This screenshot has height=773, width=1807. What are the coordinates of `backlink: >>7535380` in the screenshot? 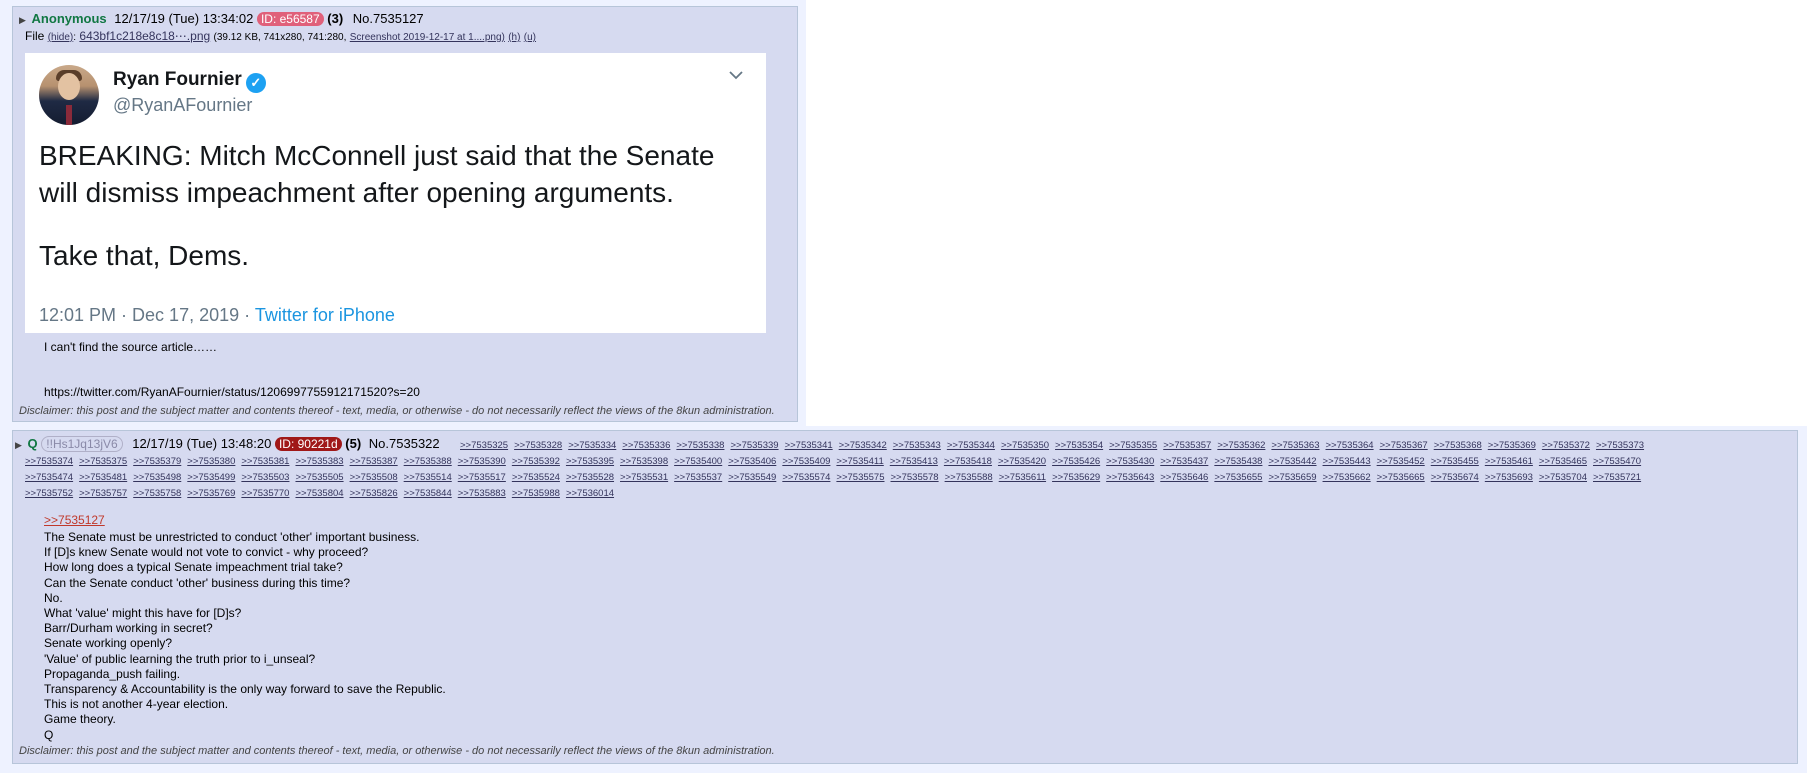 It's located at (211, 461).